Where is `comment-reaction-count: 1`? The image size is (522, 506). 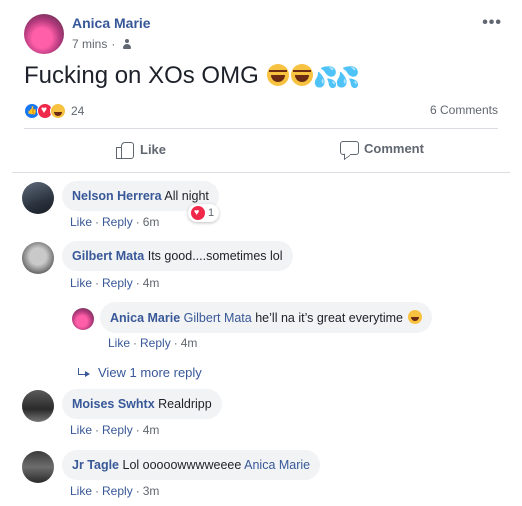
comment-reaction-count: 1 is located at coordinates (211, 213).